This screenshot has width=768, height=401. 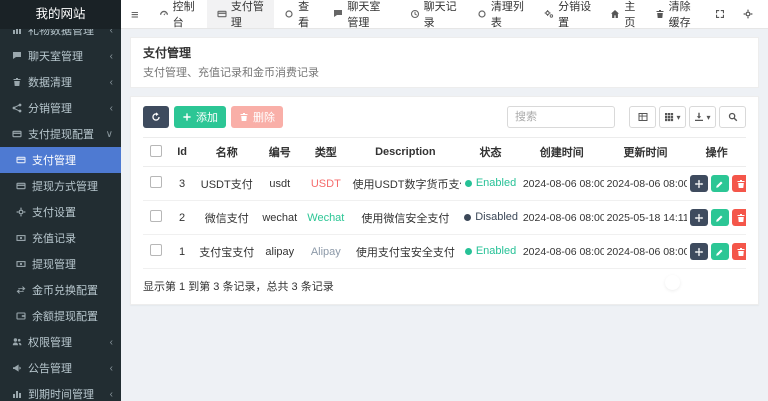 What do you see at coordinates (60, 391) in the screenshot?
I see `sidebar-item-到期时间管理: 到期时间管理 ‹` at bounding box center [60, 391].